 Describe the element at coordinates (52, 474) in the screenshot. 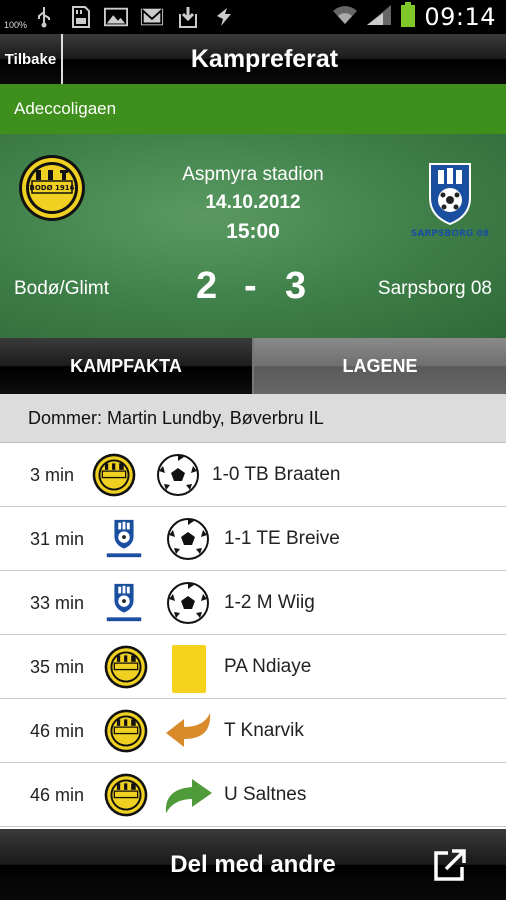

I see `event-minute: 3 min` at that location.